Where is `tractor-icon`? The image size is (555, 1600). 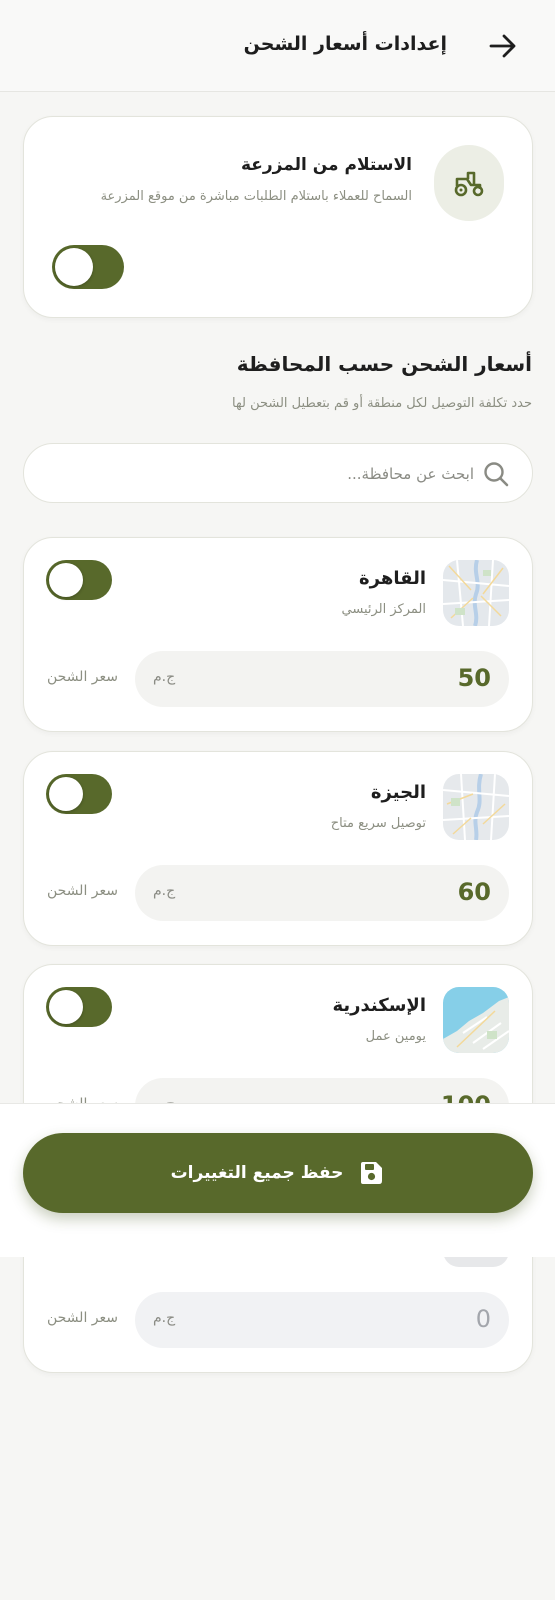 tractor-icon is located at coordinates (469, 184).